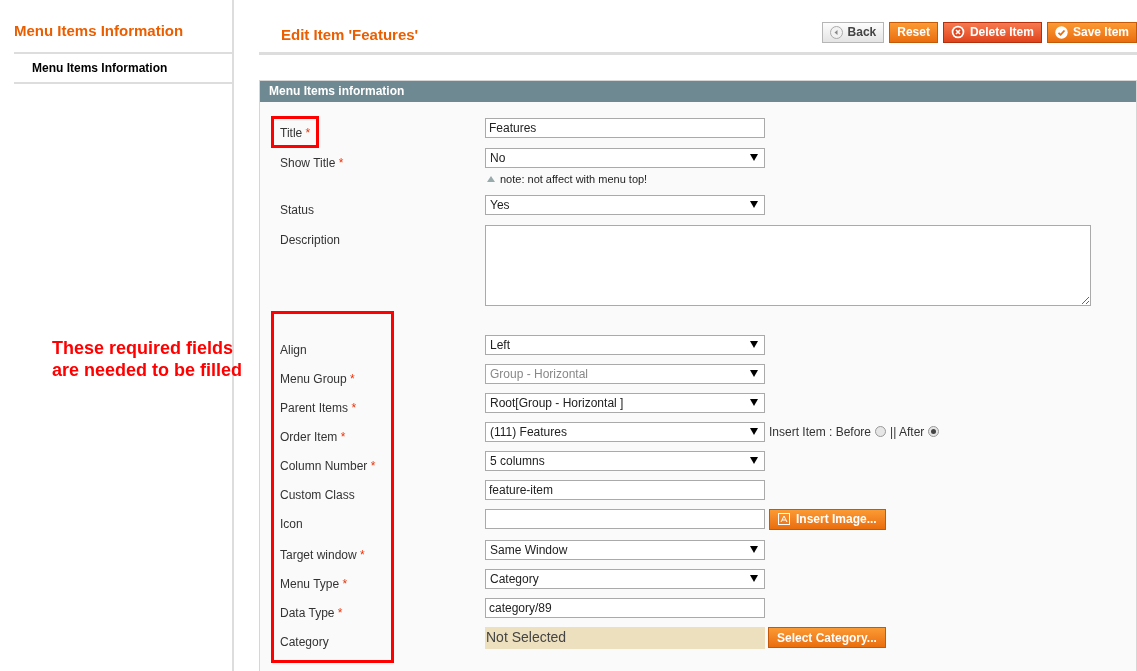 The image size is (1137, 671). Describe the element at coordinates (147, 359) in the screenshot. I see `annotation-text: These required fields are needed to be filled` at that location.